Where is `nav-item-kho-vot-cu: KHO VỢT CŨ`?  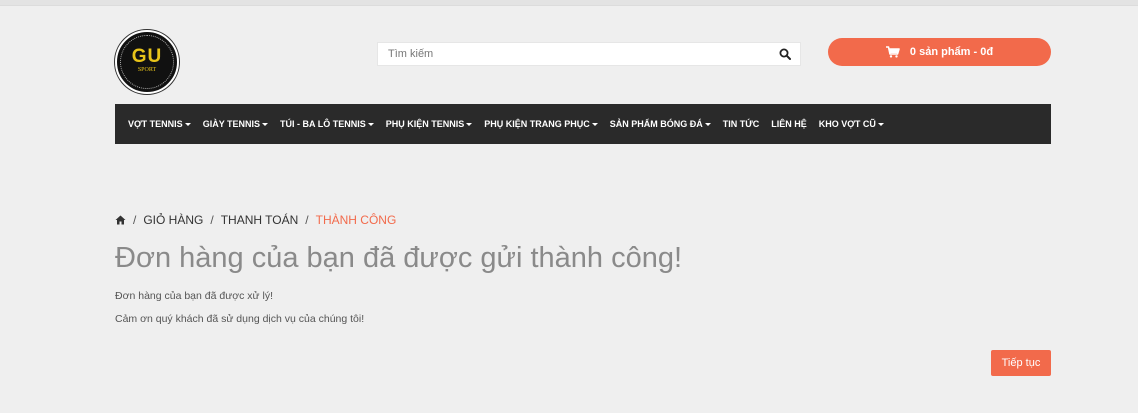 nav-item-kho-vot-cu: KHO VỢT CŨ is located at coordinates (851, 124).